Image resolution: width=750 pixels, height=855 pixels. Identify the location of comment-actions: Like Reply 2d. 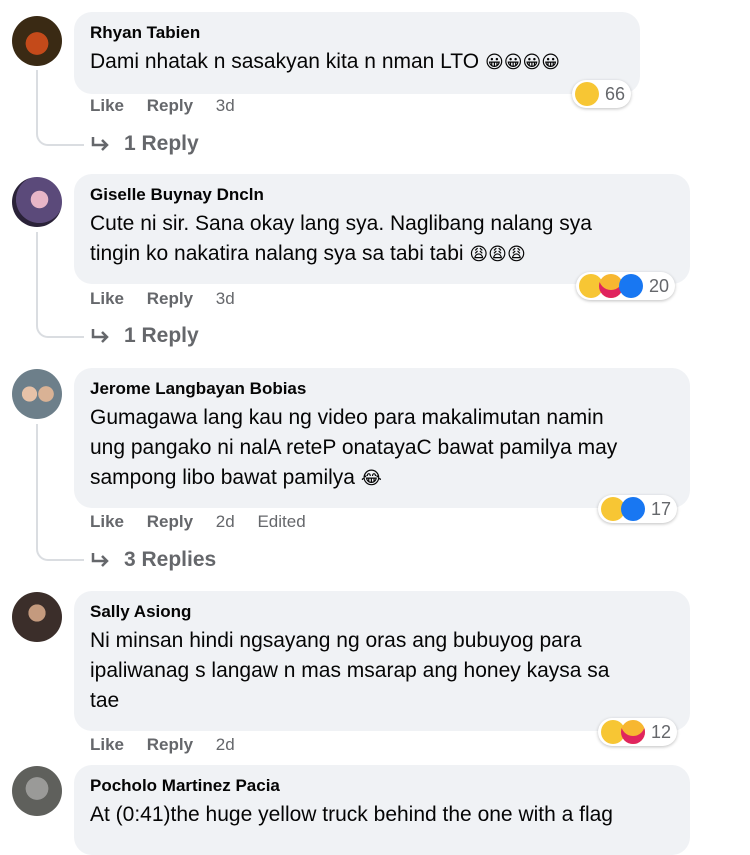
(171, 745).